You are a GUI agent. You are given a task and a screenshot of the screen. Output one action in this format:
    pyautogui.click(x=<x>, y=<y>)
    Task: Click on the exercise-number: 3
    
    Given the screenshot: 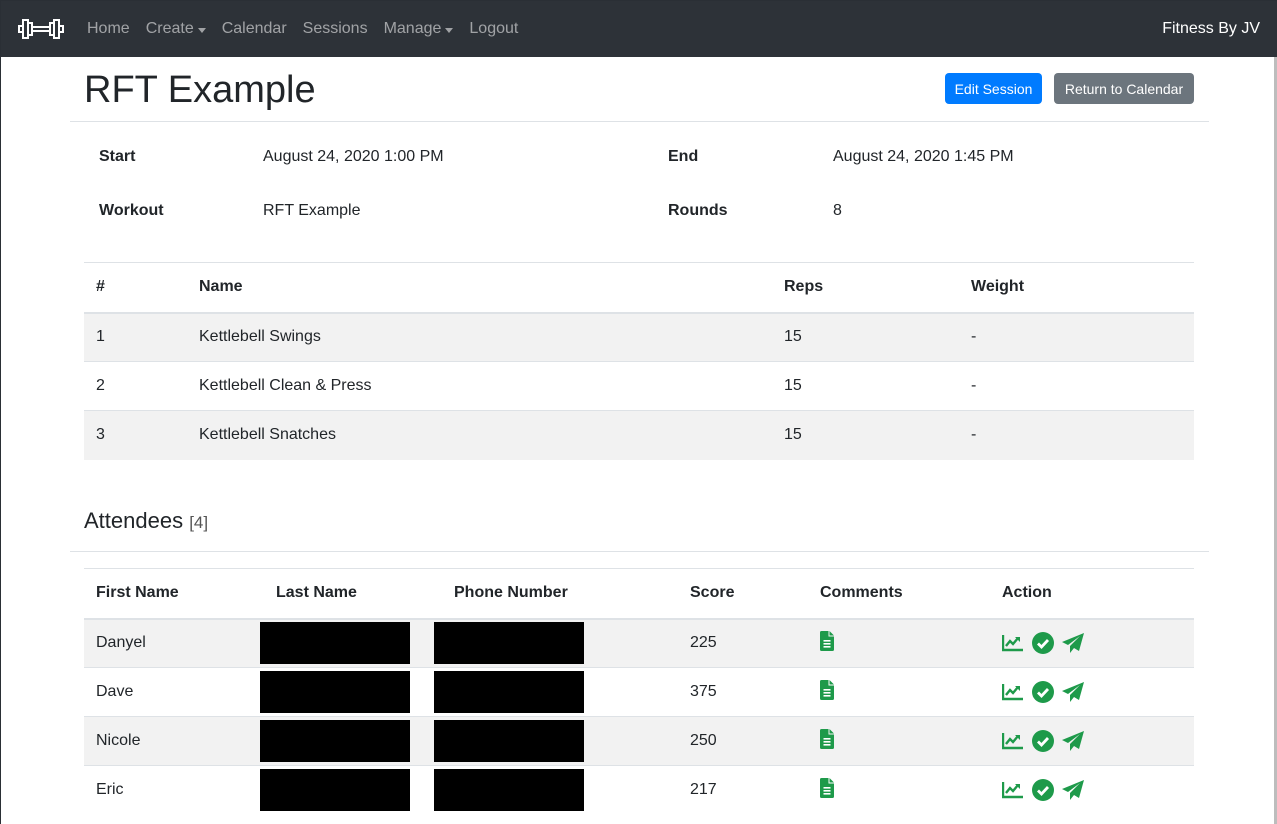 What is the action you would take?
    pyautogui.click(x=135, y=435)
    